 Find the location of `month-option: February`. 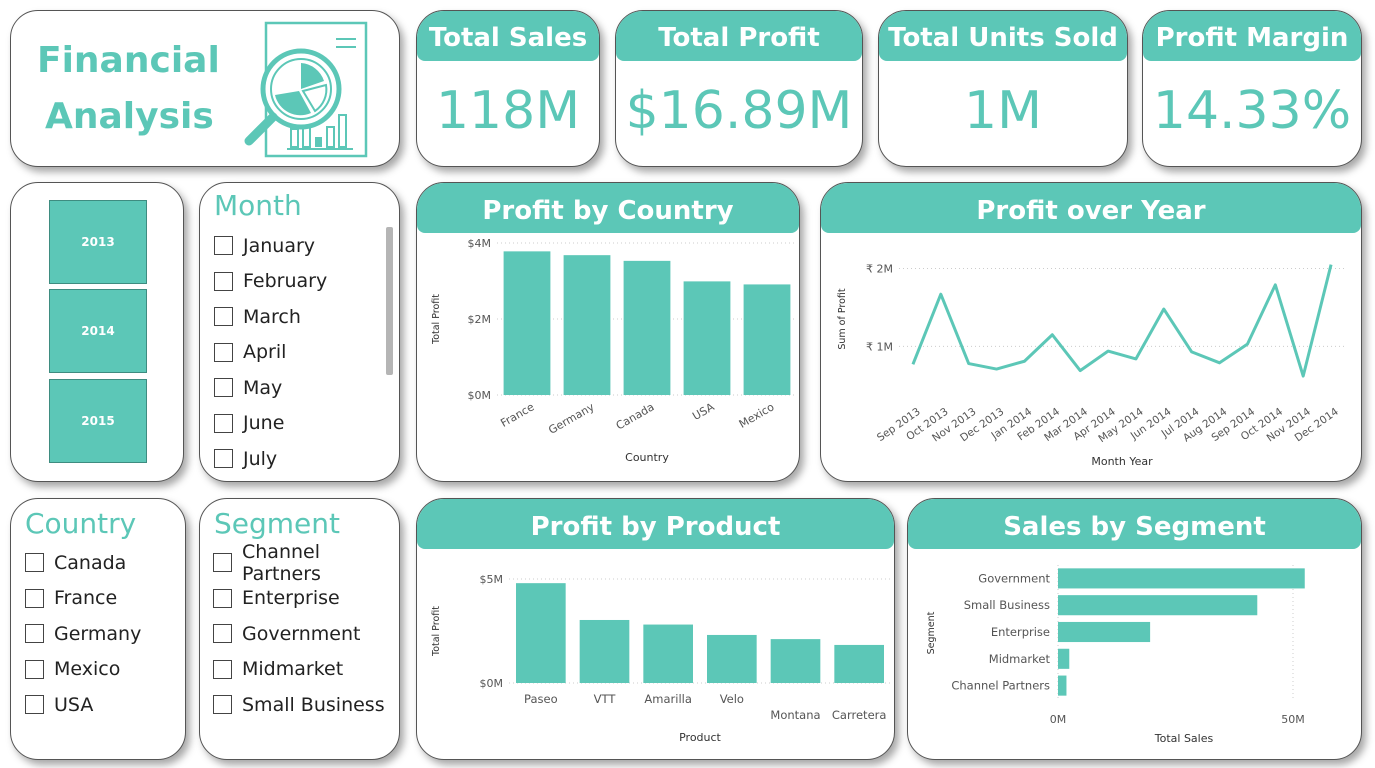

month-option: February is located at coordinates (270, 282).